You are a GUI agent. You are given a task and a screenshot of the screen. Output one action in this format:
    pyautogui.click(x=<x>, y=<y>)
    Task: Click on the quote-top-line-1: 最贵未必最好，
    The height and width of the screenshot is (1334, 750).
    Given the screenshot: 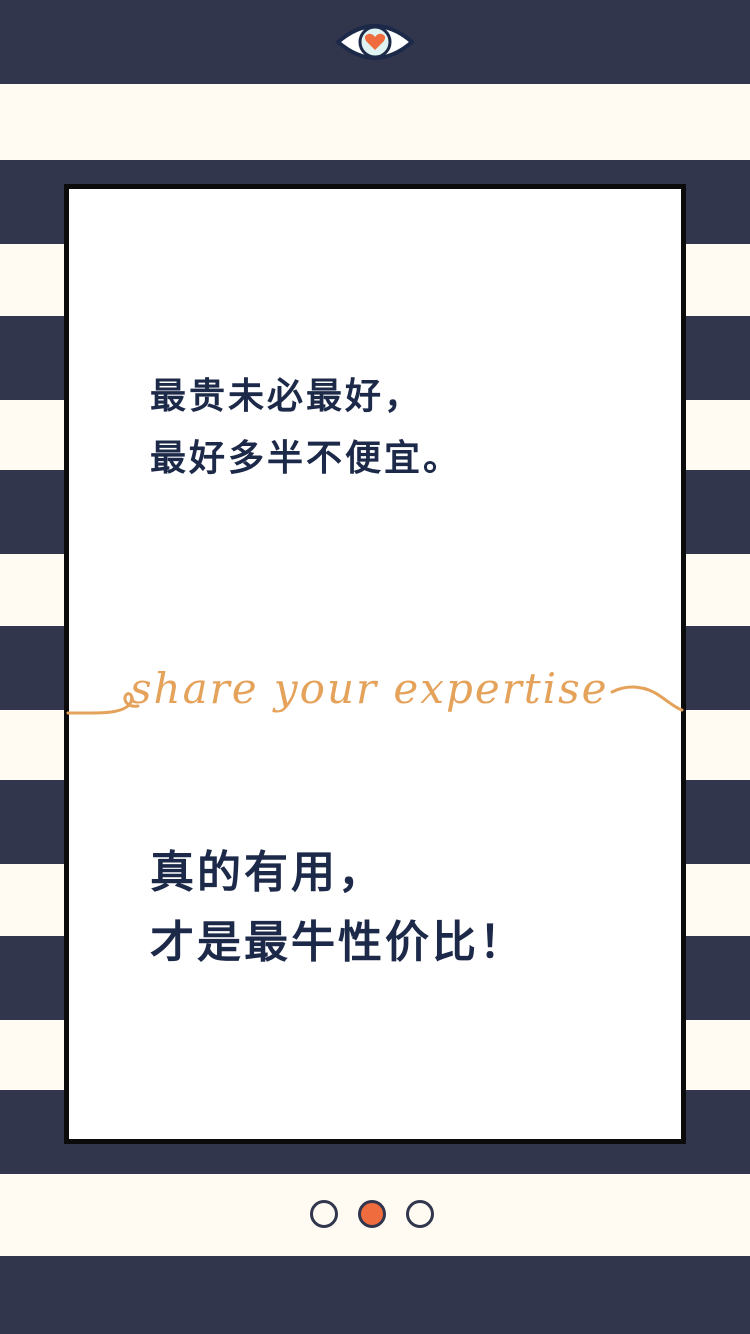 What is the action you would take?
    pyautogui.click(x=287, y=396)
    